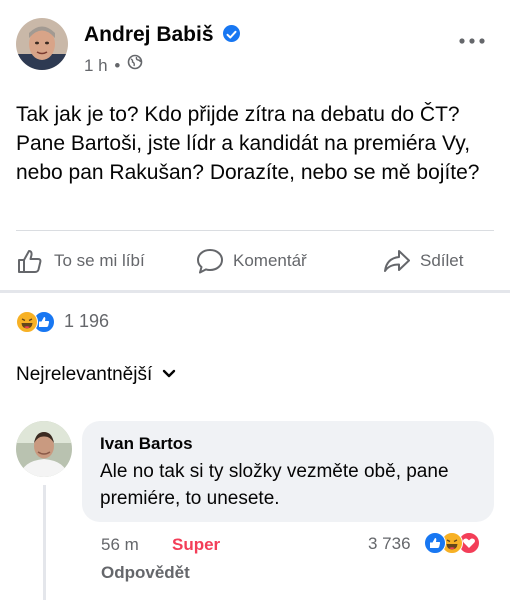 This screenshot has height=600, width=510. What do you see at coordinates (96, 65) in the screenshot?
I see `post-time: 1 h` at bounding box center [96, 65].